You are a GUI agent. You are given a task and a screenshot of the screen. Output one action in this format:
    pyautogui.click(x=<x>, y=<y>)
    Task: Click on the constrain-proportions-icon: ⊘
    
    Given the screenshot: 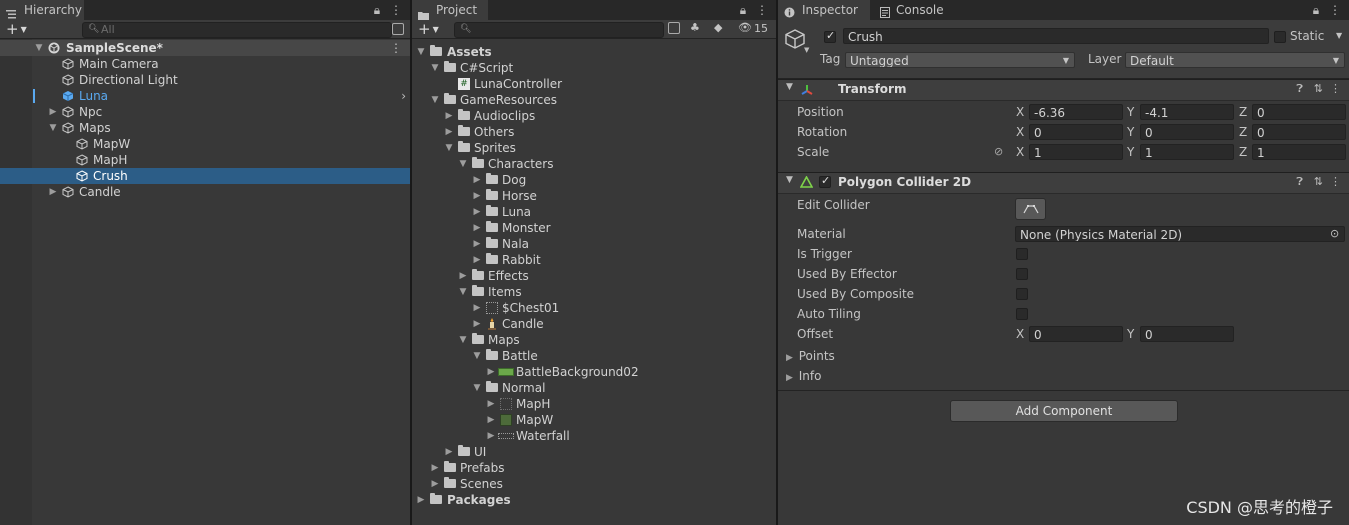 What is the action you would take?
    pyautogui.click(x=998, y=151)
    